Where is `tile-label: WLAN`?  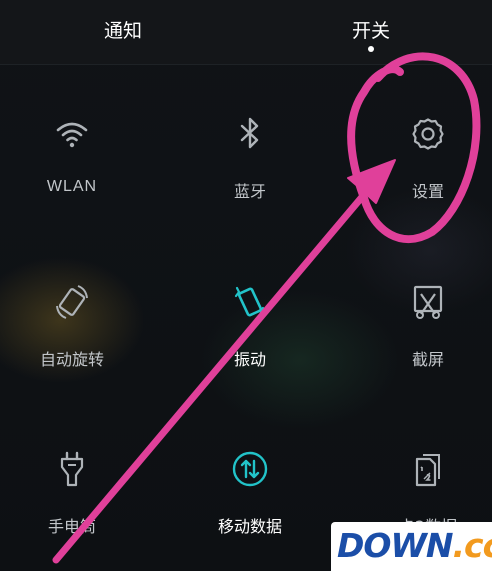
tile-label: WLAN is located at coordinates (72, 186).